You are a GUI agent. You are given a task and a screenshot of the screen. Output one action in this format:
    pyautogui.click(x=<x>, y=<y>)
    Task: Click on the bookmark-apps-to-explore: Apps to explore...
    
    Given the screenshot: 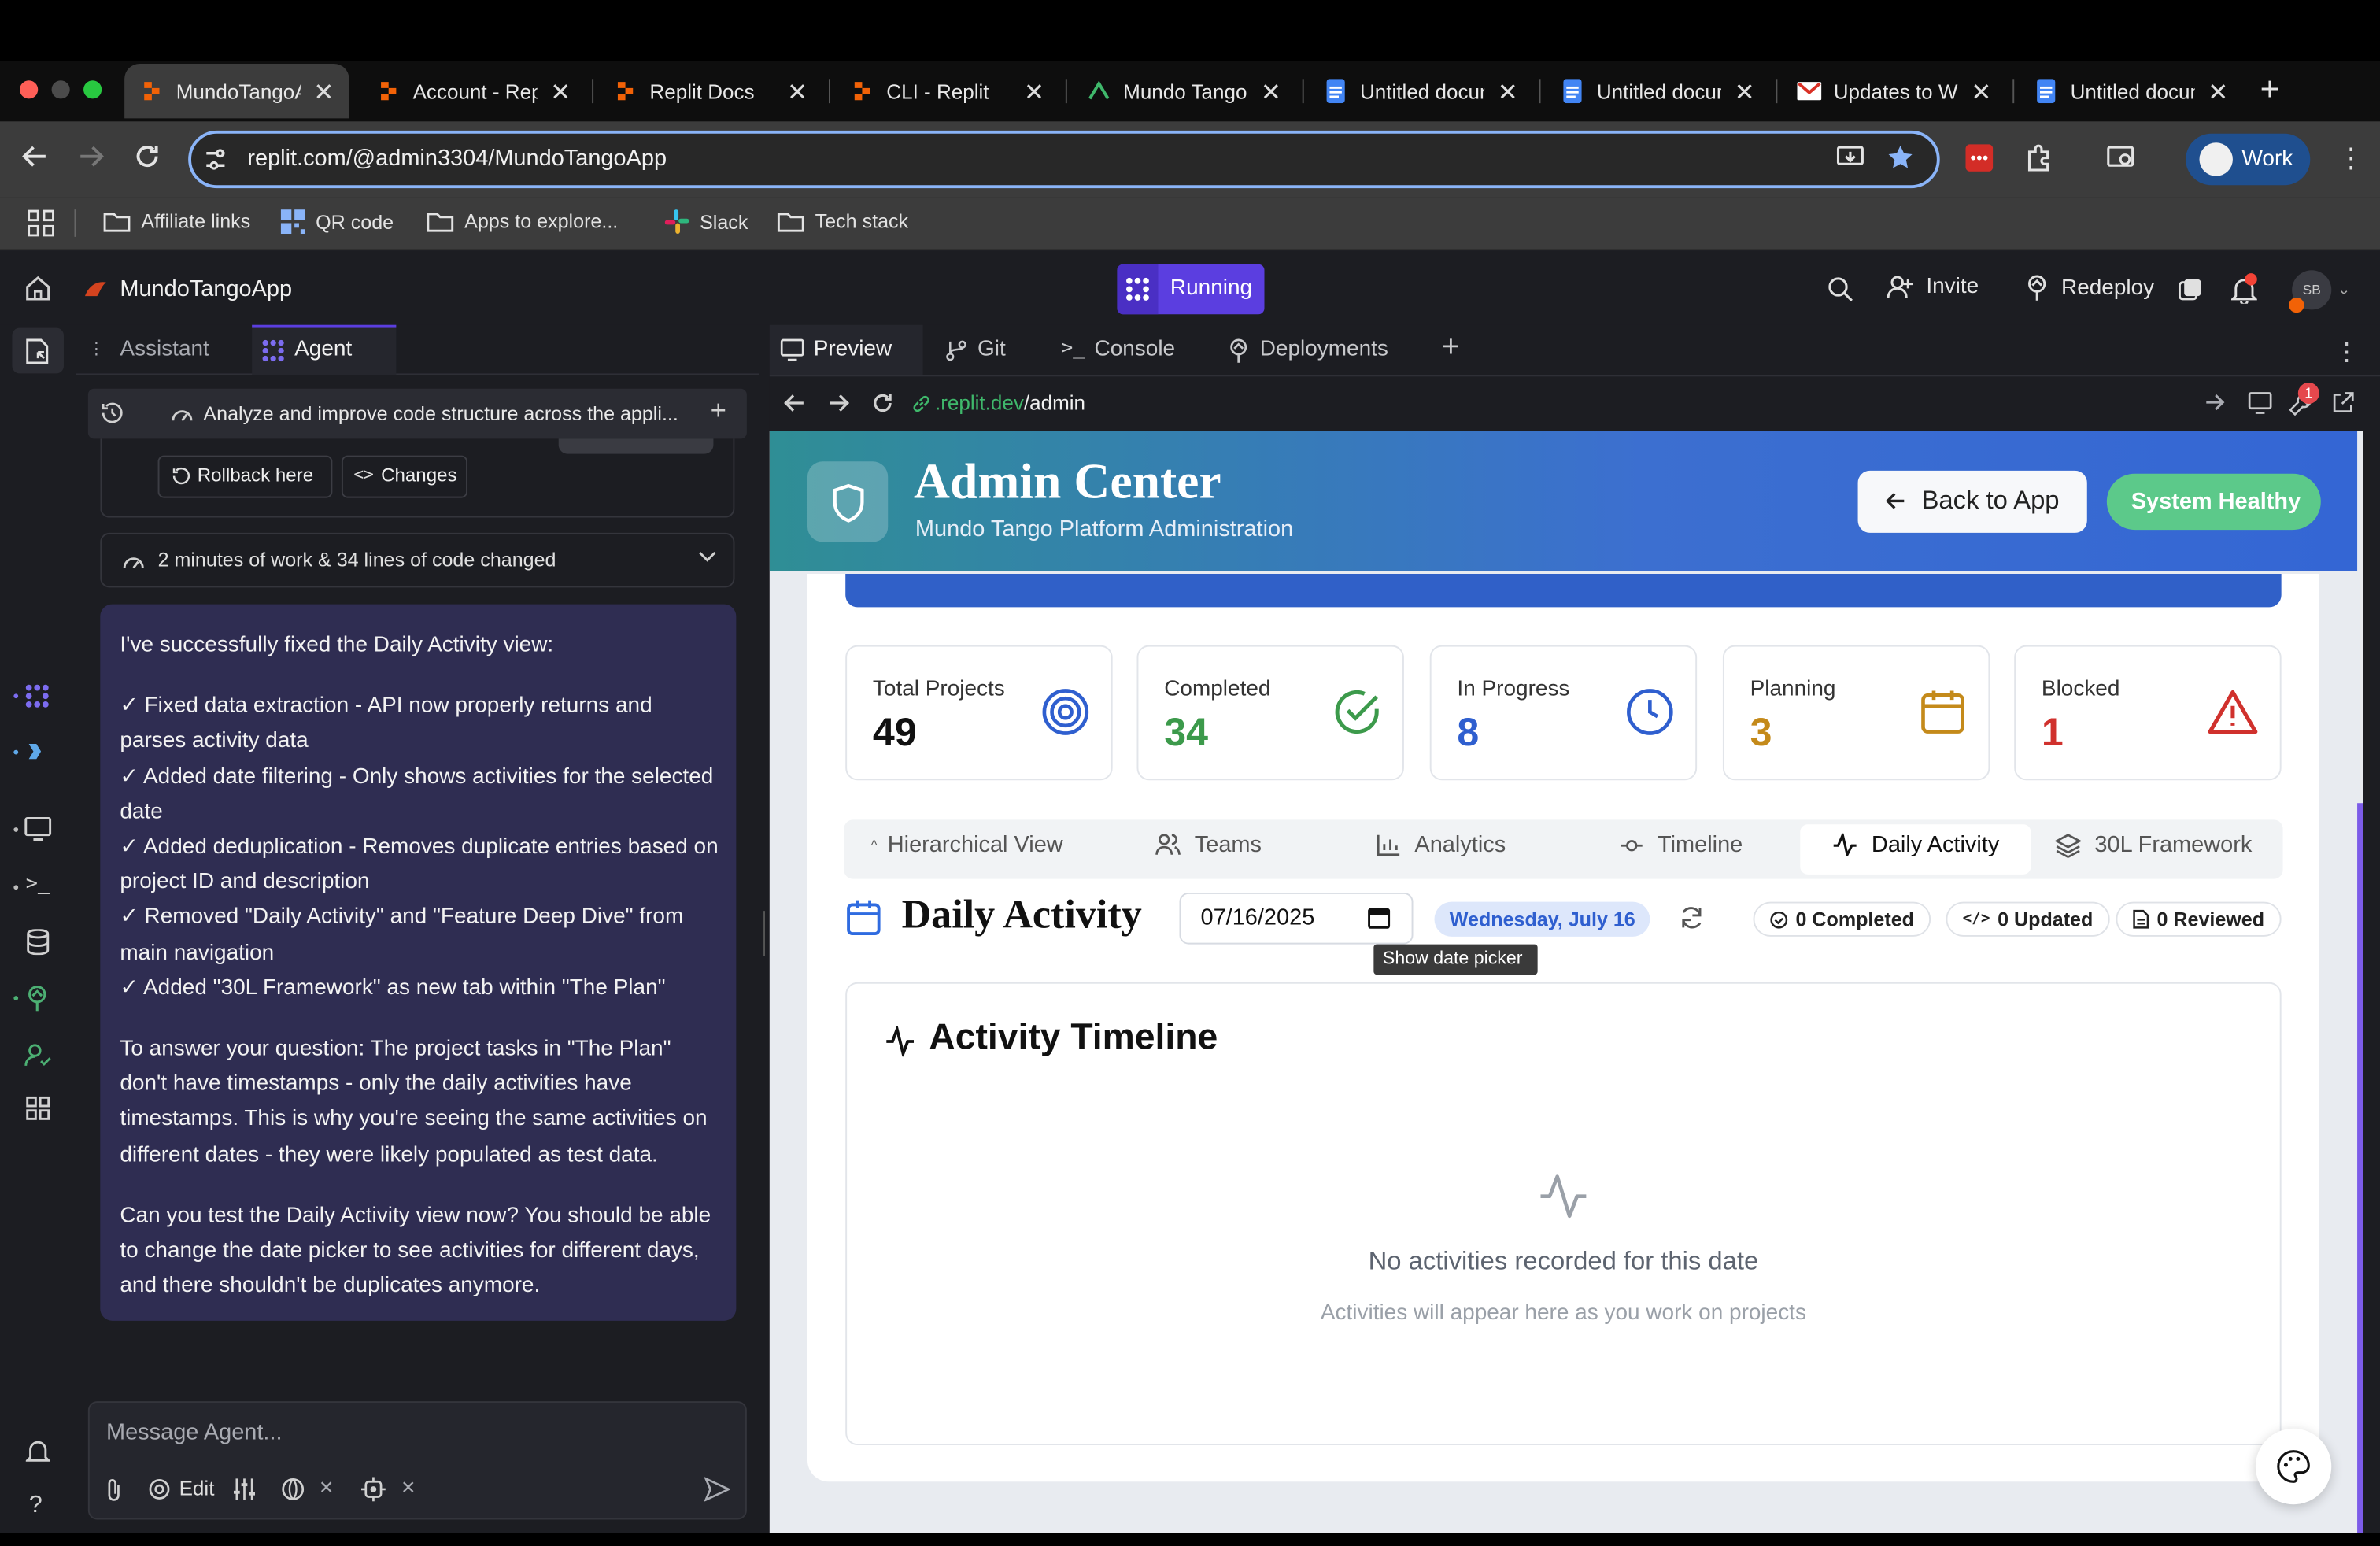 What is the action you would take?
    pyautogui.click(x=522, y=220)
    